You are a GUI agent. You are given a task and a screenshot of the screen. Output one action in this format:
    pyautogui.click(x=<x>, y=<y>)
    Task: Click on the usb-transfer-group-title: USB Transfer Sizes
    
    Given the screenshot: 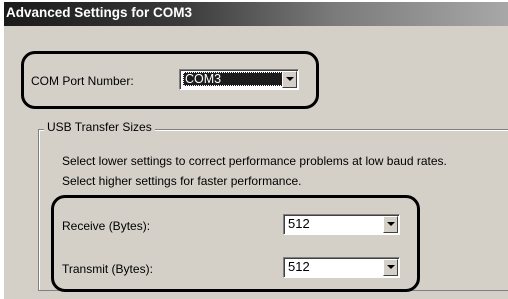 What is the action you would take?
    pyautogui.click(x=99, y=127)
    